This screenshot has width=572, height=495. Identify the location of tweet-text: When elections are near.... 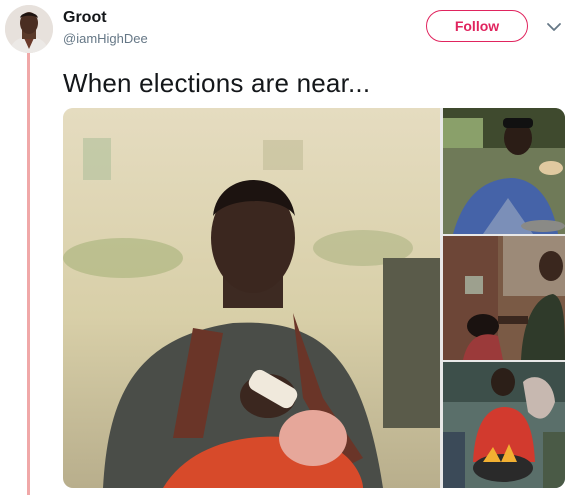
(217, 83).